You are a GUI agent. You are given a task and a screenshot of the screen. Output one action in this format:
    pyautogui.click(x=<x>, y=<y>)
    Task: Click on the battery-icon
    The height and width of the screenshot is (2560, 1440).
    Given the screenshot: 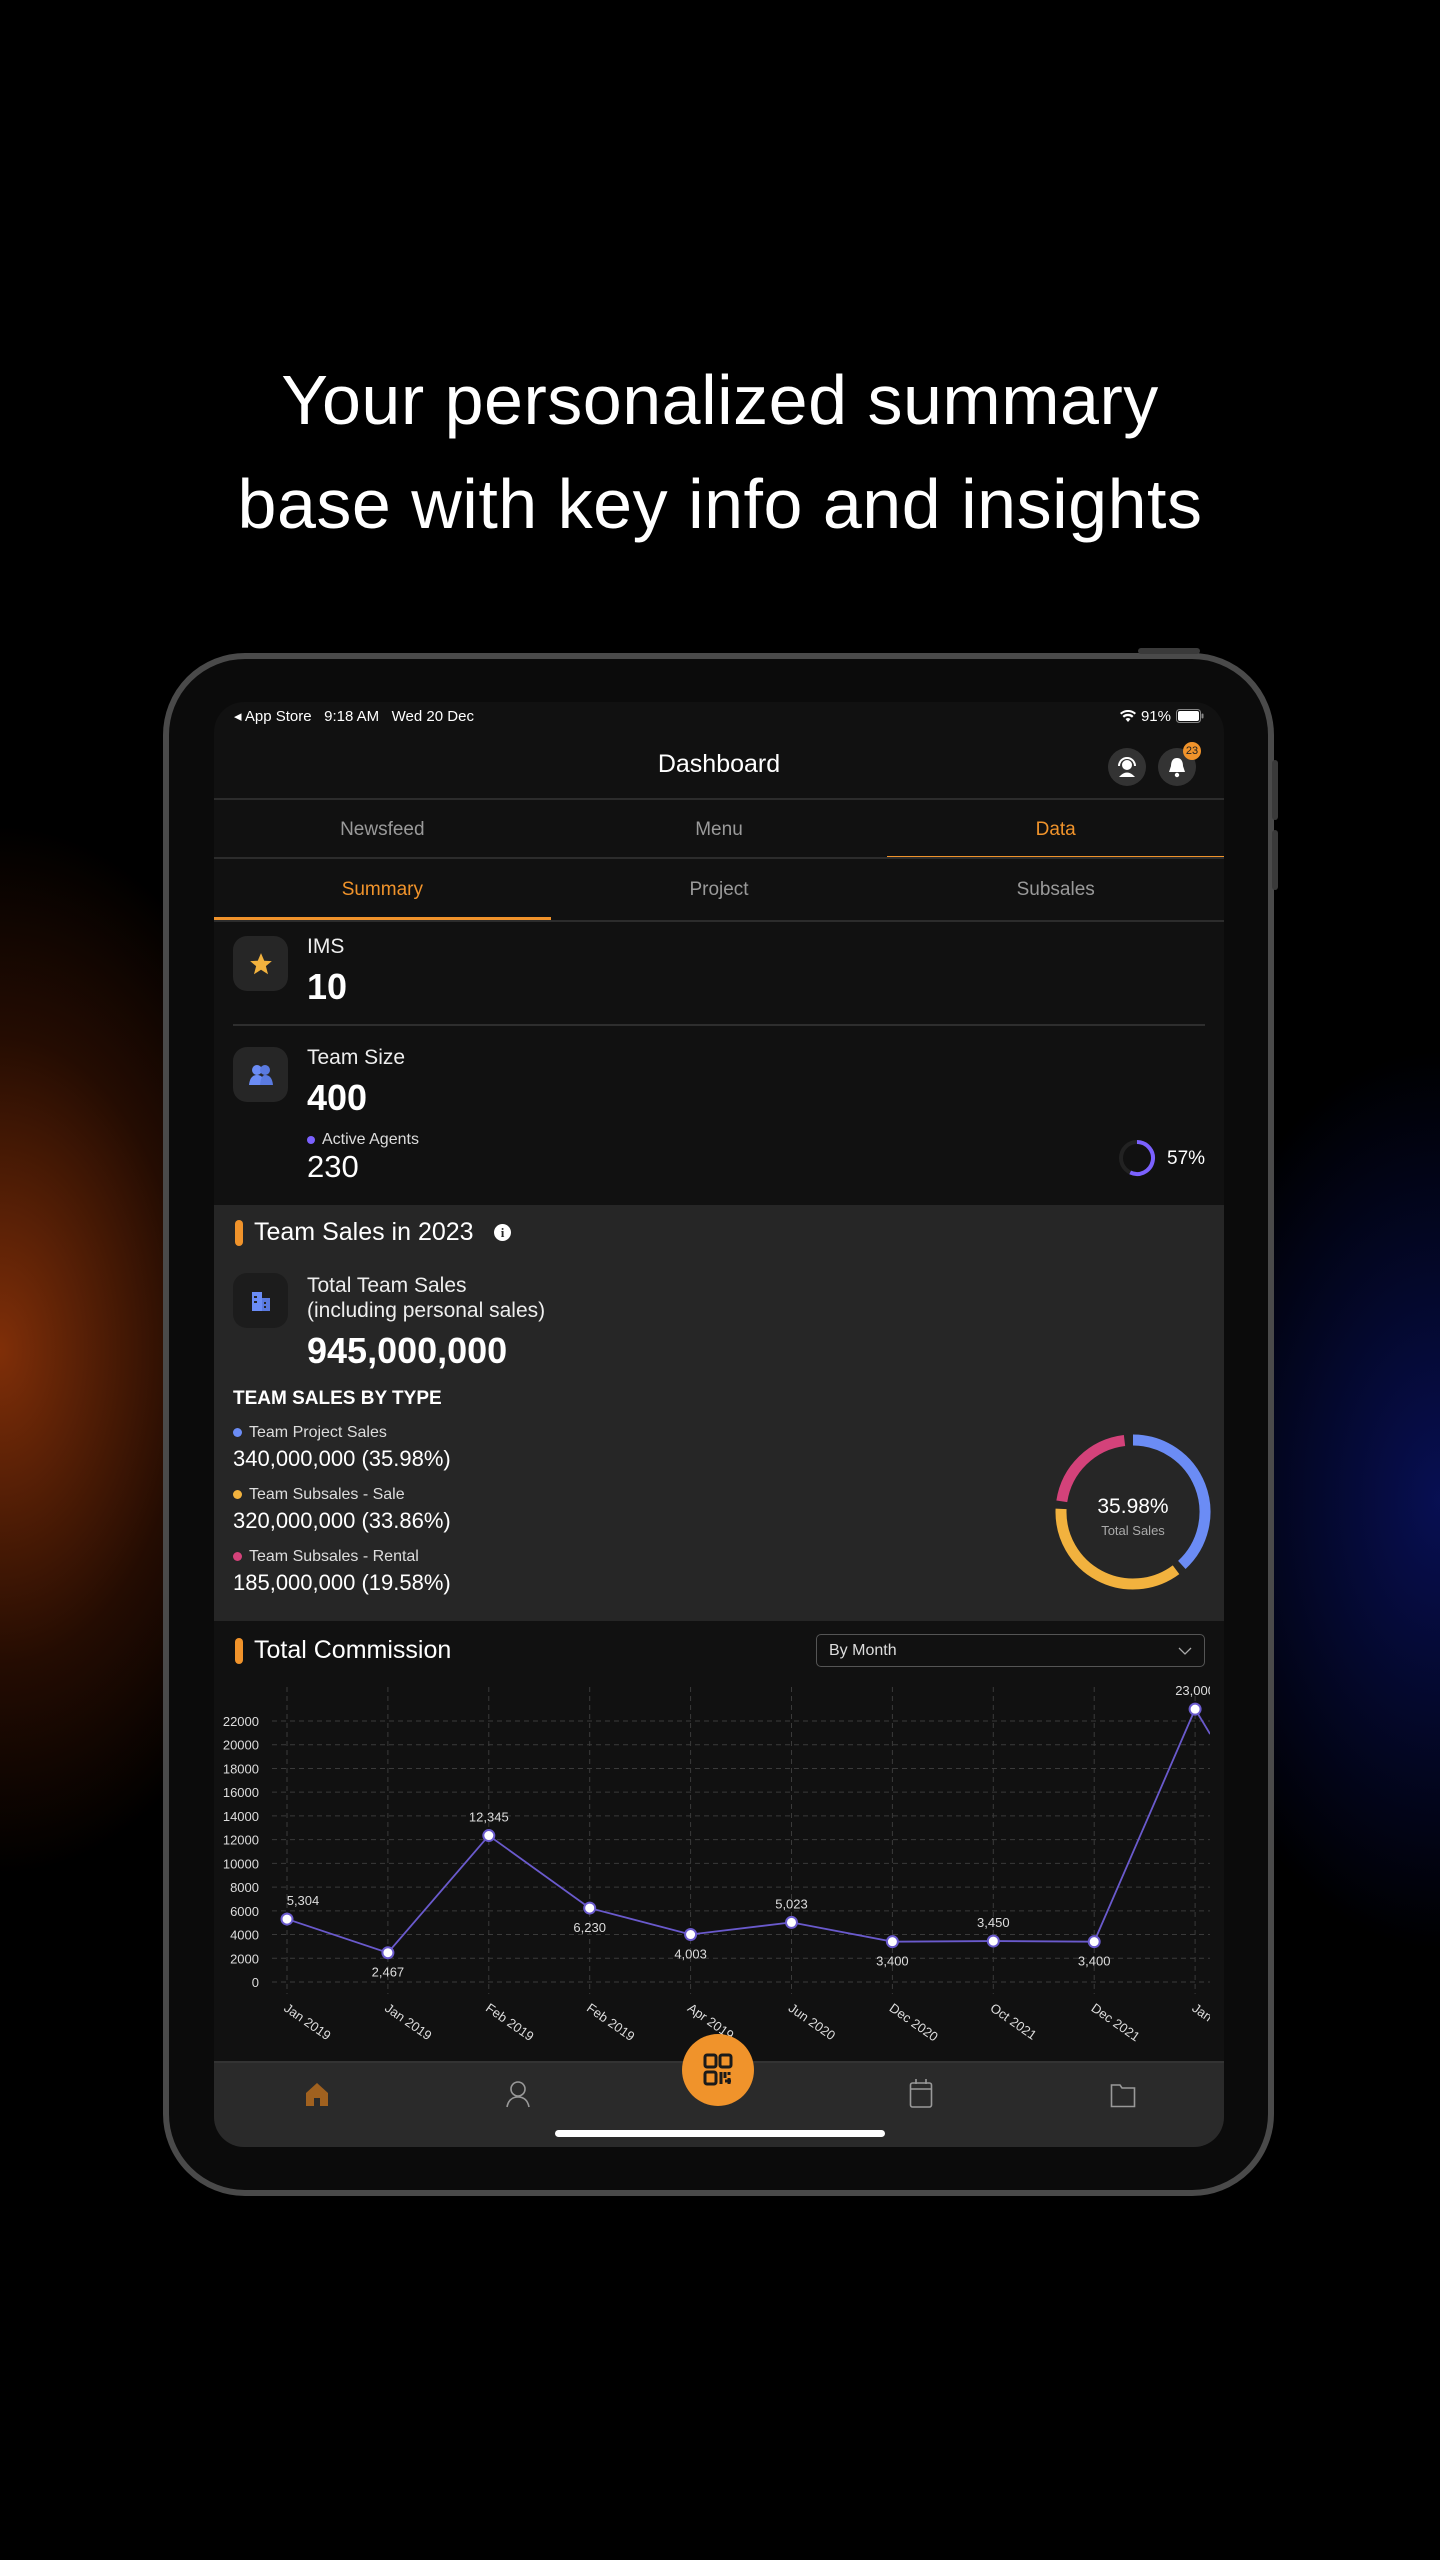 What is the action you would take?
    pyautogui.click(x=1190, y=716)
    